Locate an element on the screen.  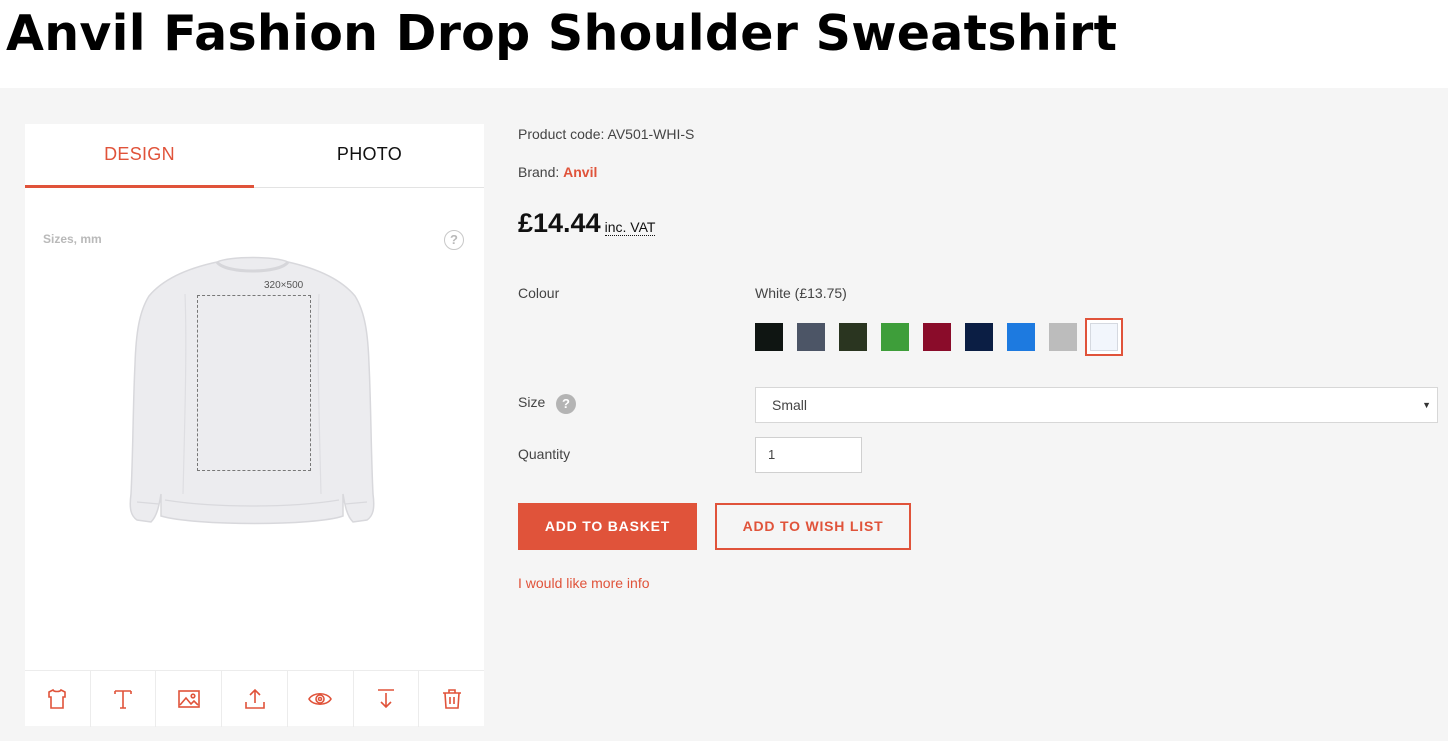
preview-tool-button is located at coordinates (321, 699).